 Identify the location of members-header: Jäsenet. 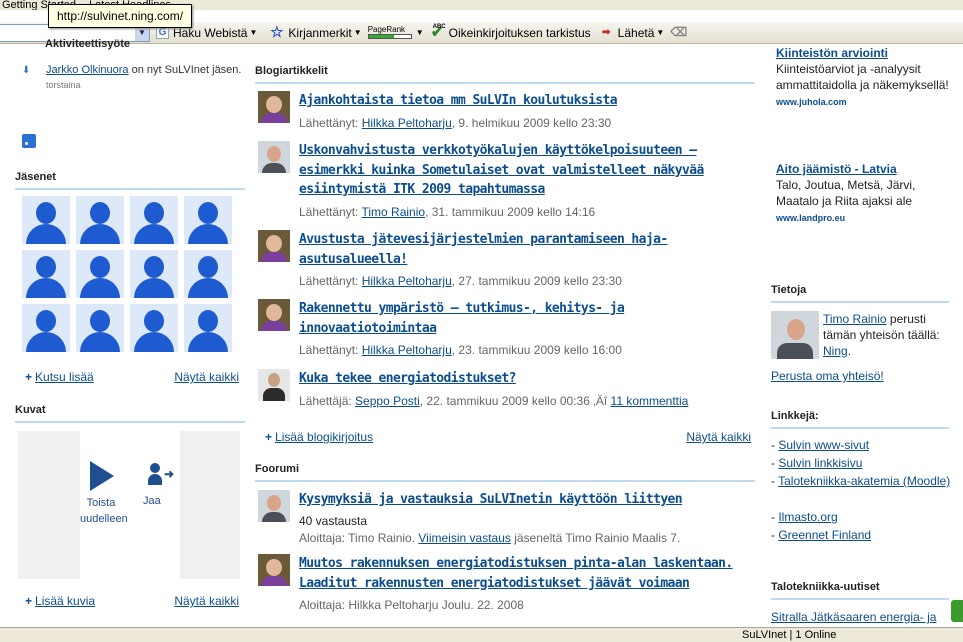
(130, 180).